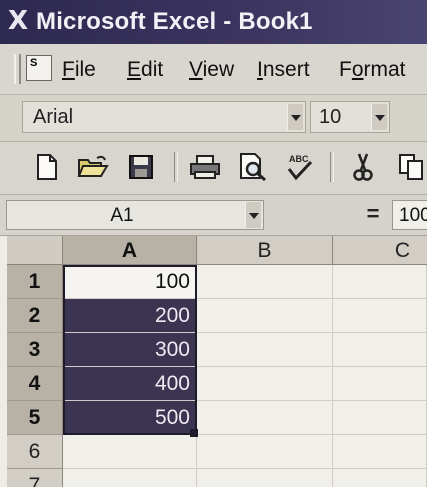 This screenshot has height=487, width=427. What do you see at coordinates (373, 214) in the screenshot?
I see `edit-formula-button: =` at bounding box center [373, 214].